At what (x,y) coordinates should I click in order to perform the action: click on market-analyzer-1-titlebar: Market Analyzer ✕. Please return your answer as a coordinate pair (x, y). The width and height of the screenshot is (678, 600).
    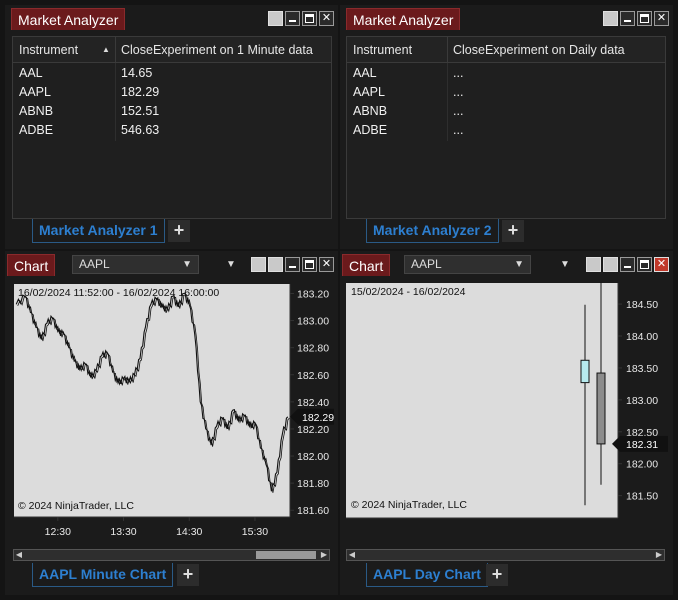
    Looking at the image, I should click on (171, 17).